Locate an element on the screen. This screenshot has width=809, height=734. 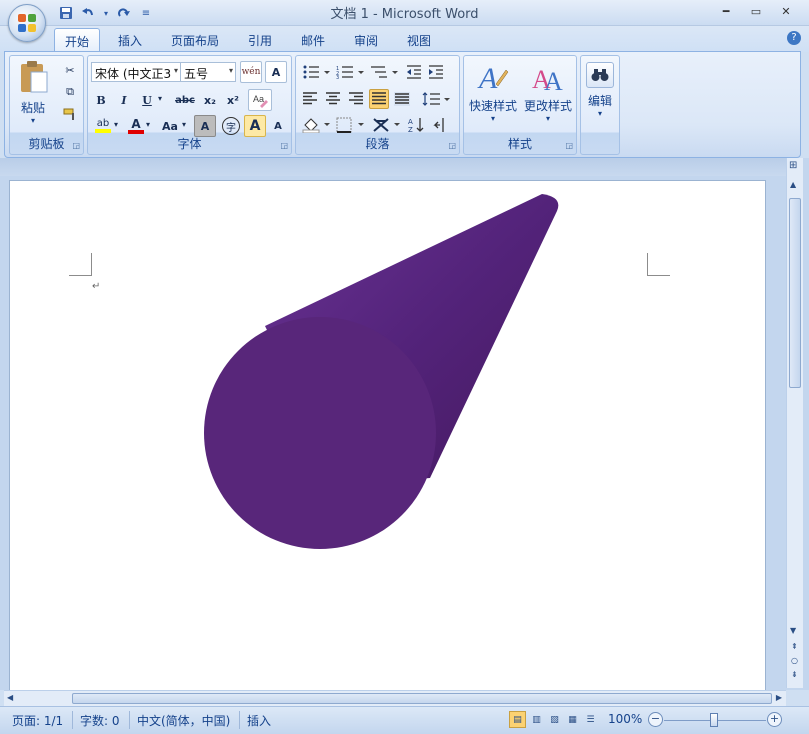
clear-formatting-icon: Aa is located at coordinates (260, 101).